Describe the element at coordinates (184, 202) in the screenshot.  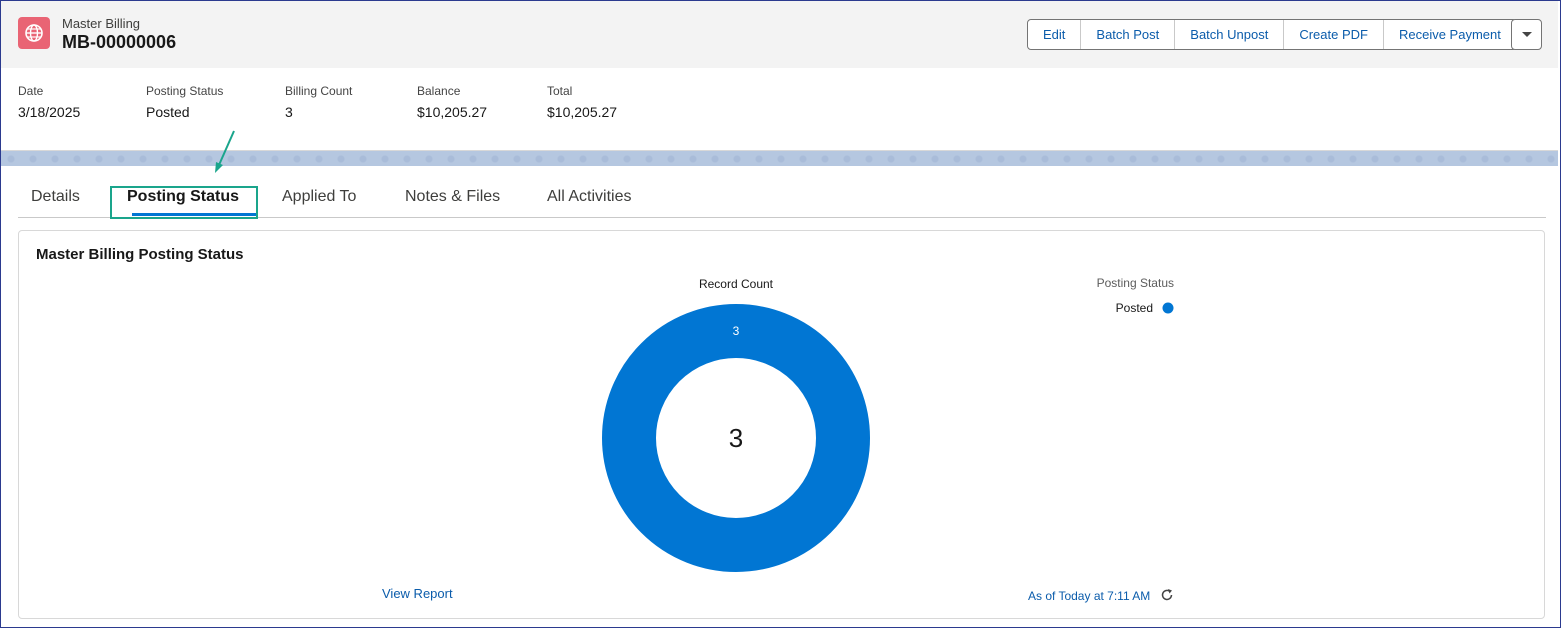
I see `annotation-highlight-box` at that location.